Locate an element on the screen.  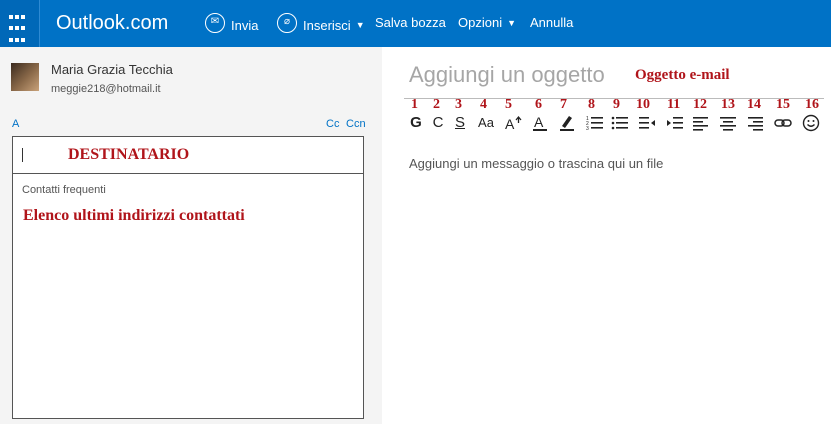
toolbar-number: 1 is located at coordinates (414, 104).